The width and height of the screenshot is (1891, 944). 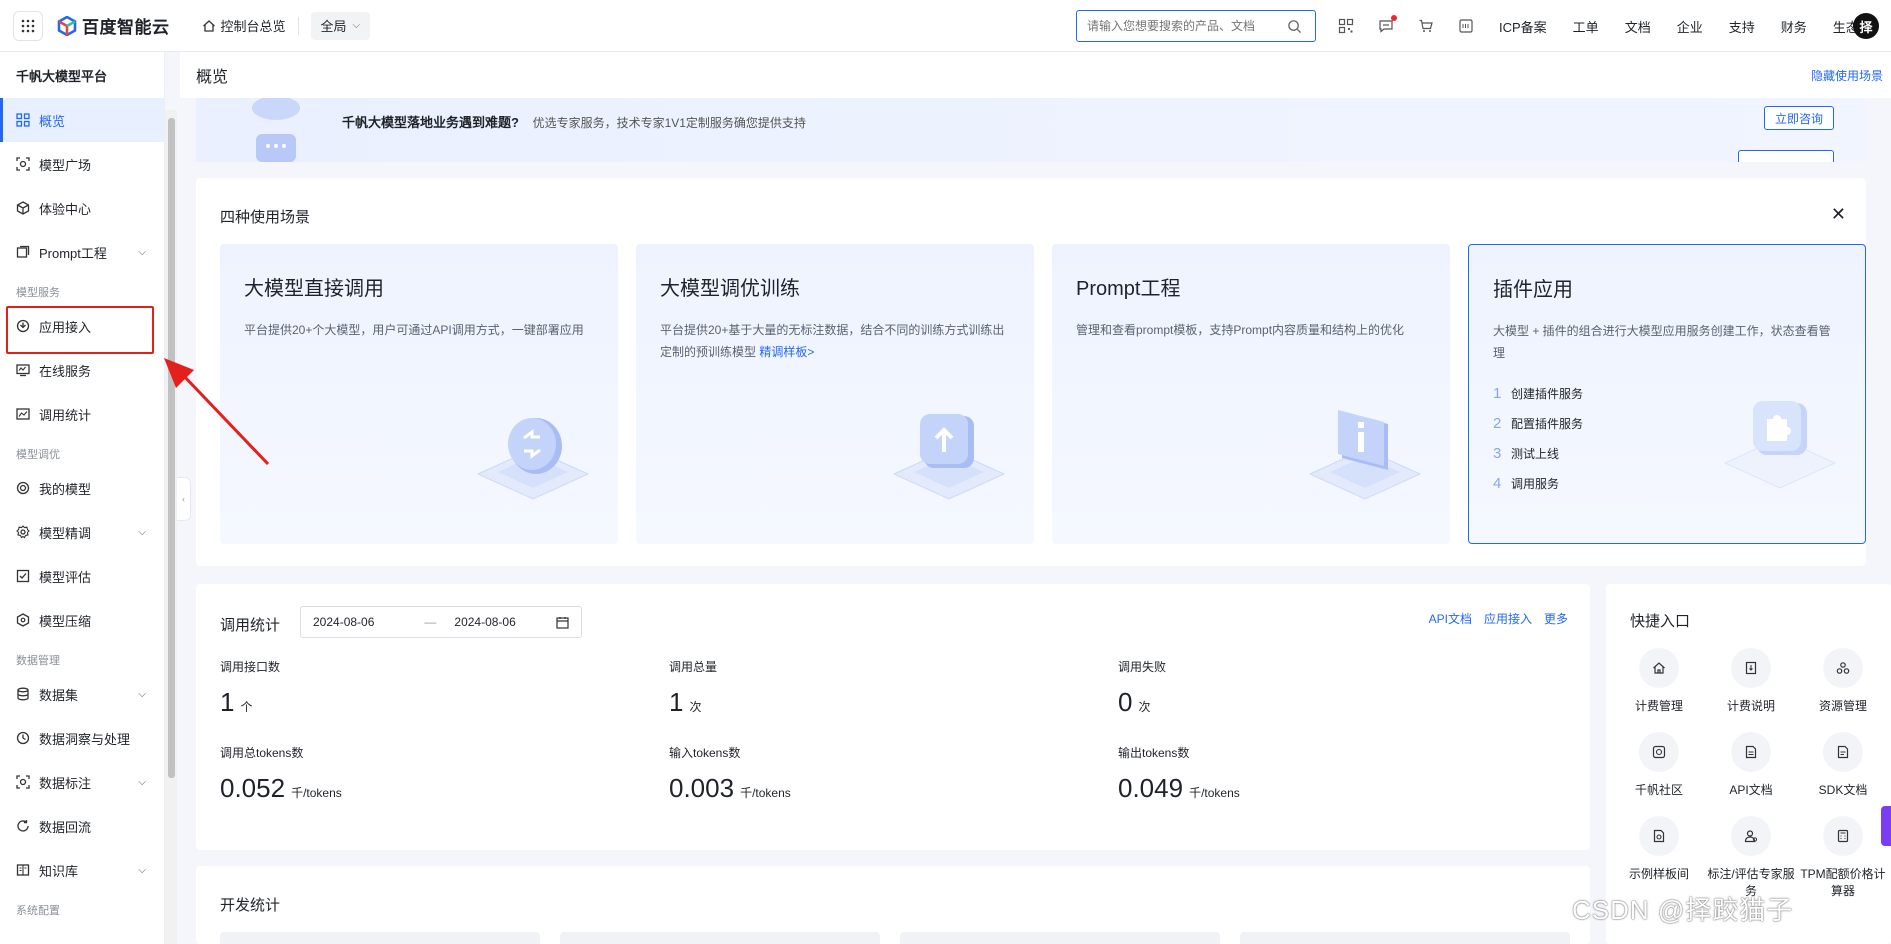 I want to click on calendar-icon, so click(x=562, y=622).